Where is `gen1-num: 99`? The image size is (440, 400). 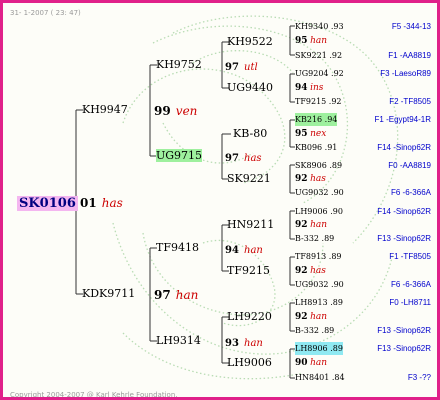
gen1-num: 99 is located at coordinates (162, 111).